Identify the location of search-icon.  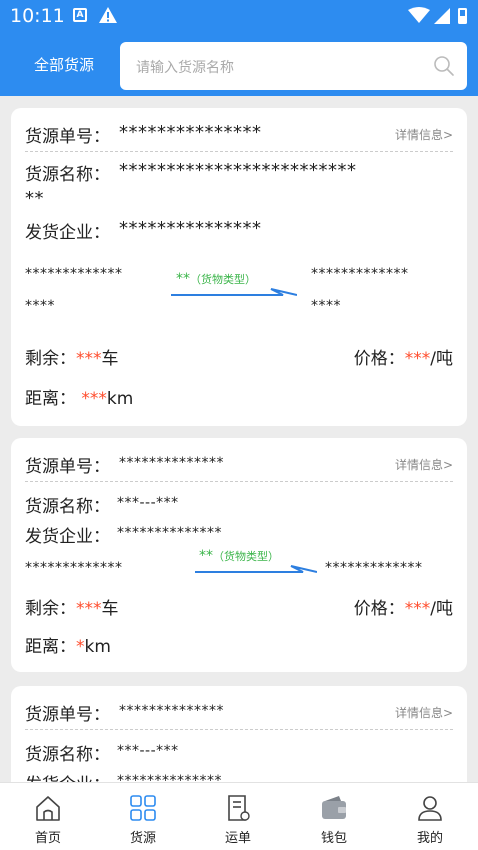
(444, 66).